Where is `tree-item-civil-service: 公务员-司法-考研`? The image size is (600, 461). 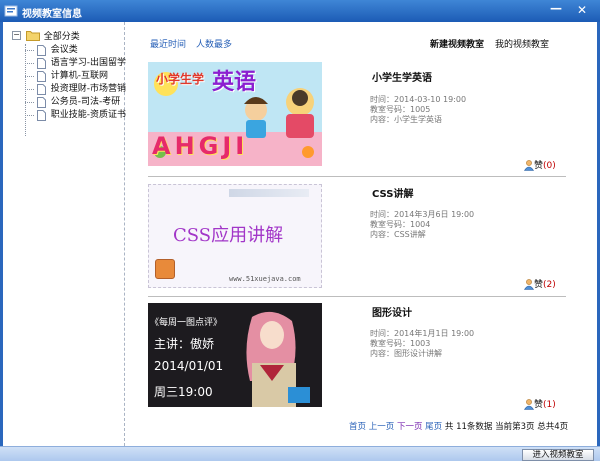 tree-item-civil-service: 公务员-司法-考研 is located at coordinates (72, 102).